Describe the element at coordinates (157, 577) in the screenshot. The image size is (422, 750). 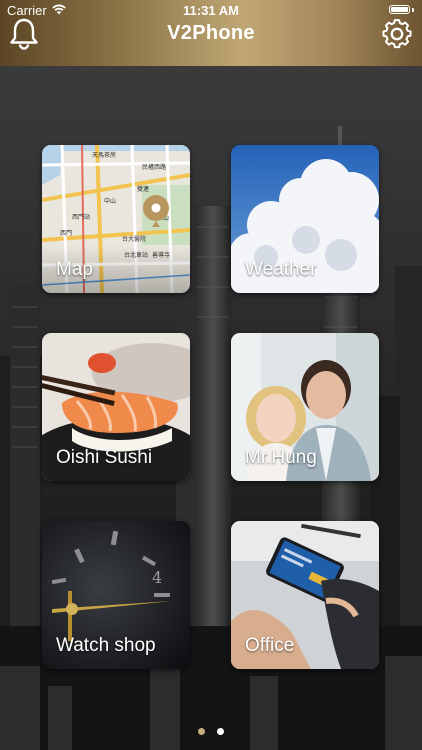
I see `svg-text: 4` at that location.